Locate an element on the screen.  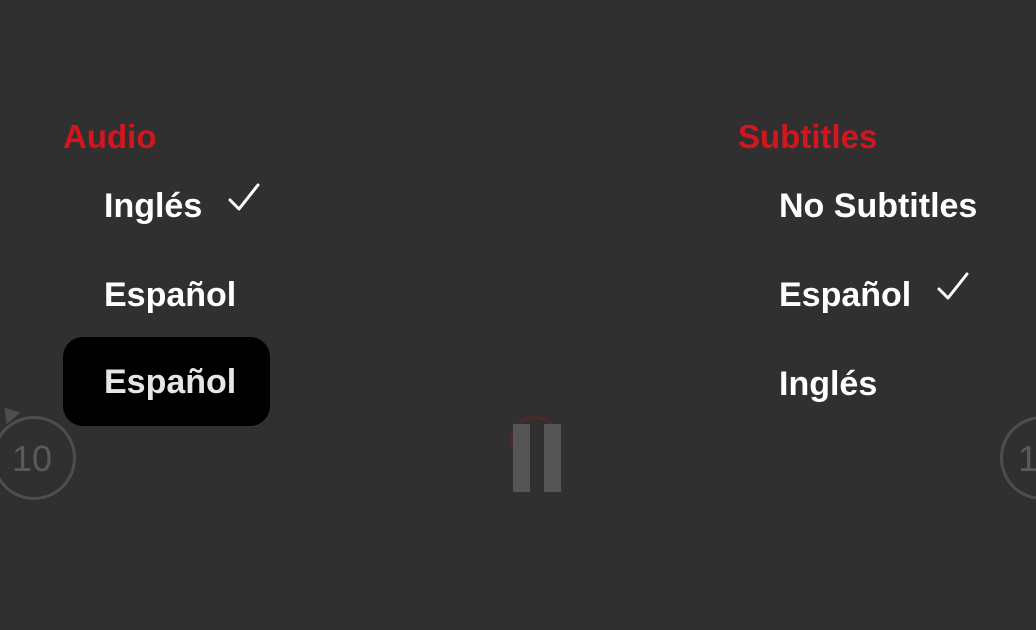
subtitle-option-label: Inglés is located at coordinates (828, 384).